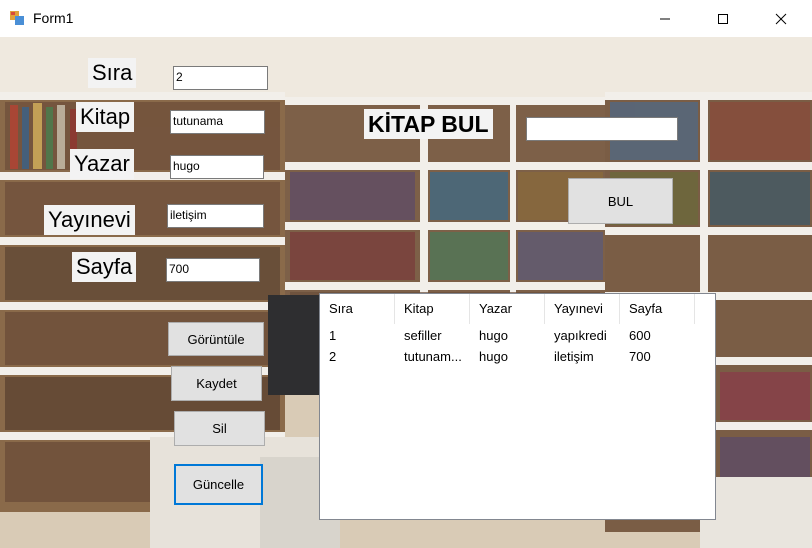  Describe the element at coordinates (640, 356) in the screenshot. I see `cell-sayfa: 700` at that location.